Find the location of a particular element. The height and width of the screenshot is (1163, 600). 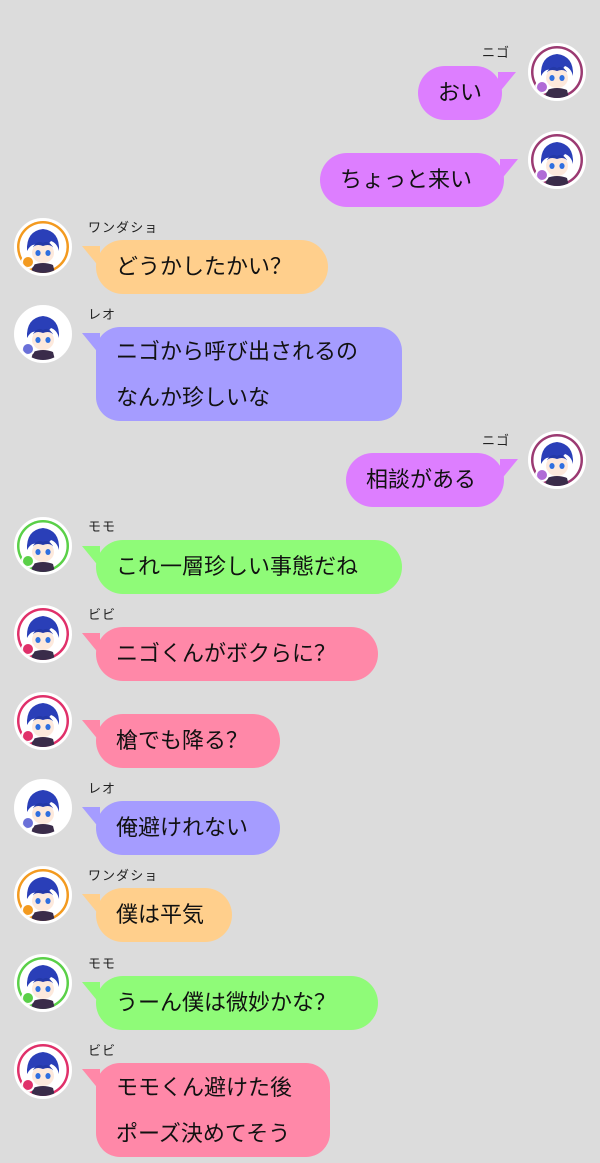

message-text: これ一層珍しい事態だね is located at coordinates (237, 567).